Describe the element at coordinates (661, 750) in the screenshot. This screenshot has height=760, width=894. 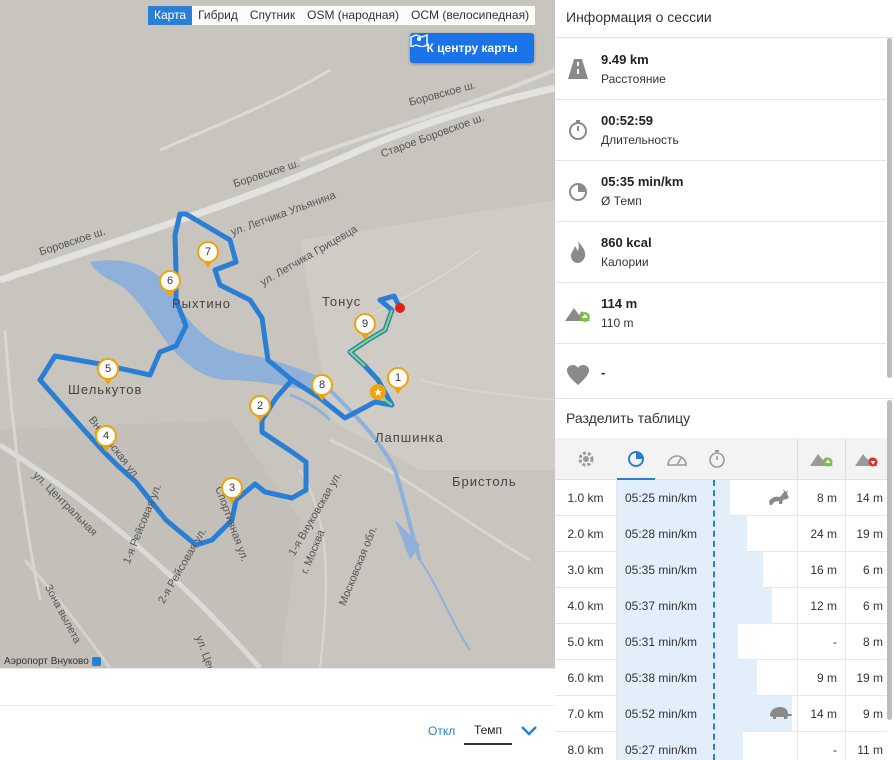
I see `split-pace: 05:27 min/km` at that location.